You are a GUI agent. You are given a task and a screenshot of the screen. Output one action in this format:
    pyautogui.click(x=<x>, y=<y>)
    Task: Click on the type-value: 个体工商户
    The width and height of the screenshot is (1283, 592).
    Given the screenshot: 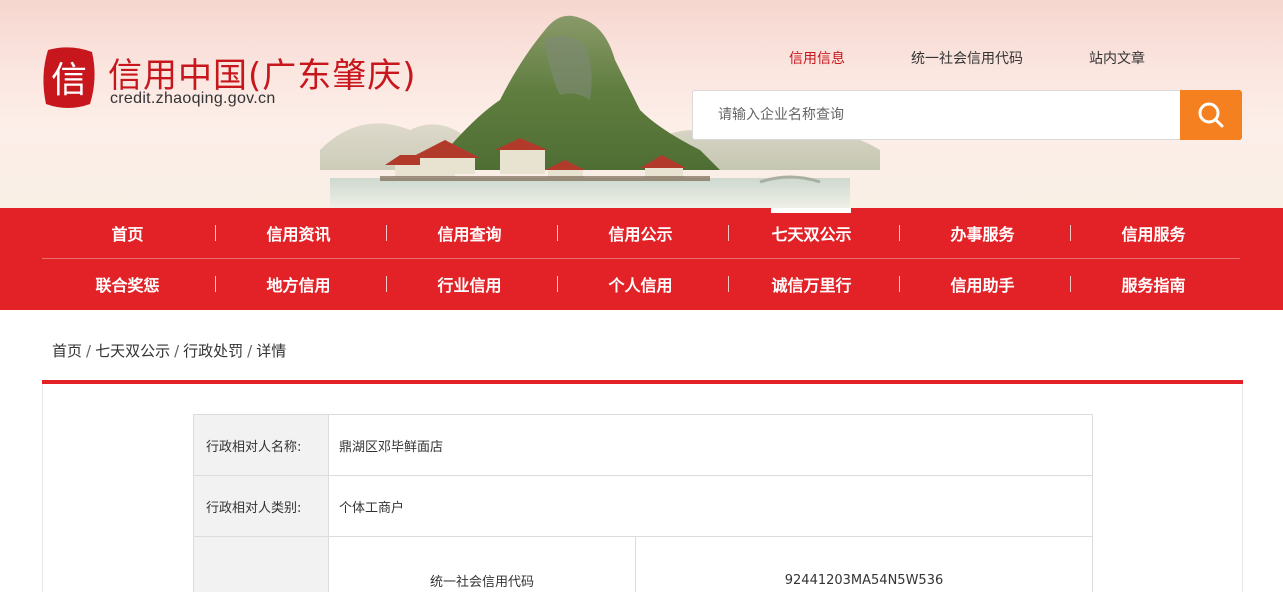 What is the action you would take?
    pyautogui.click(x=710, y=506)
    